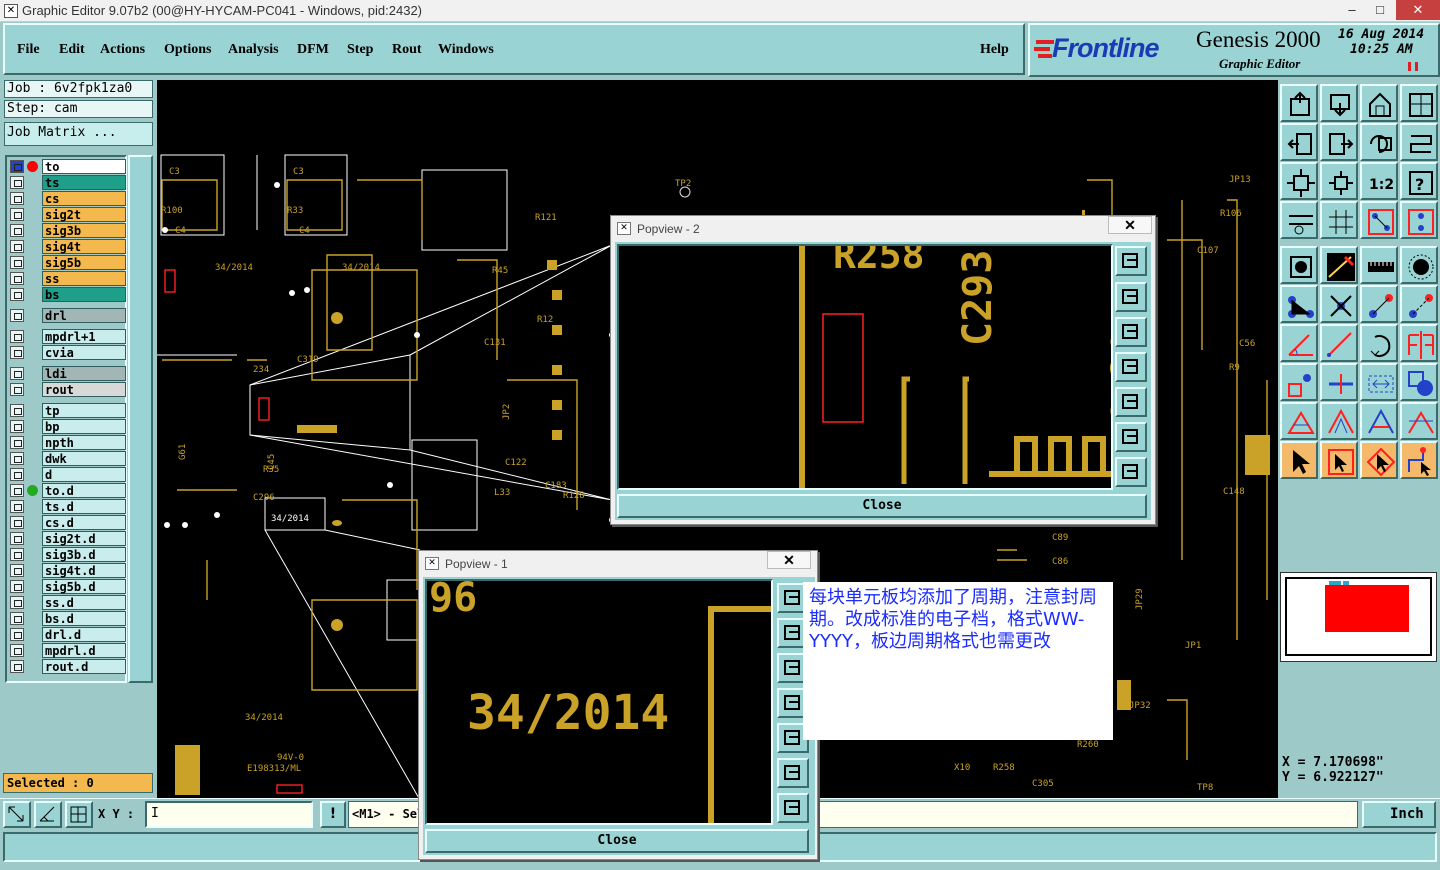 The height and width of the screenshot is (870, 1440). Describe the element at coordinates (17, 814) in the screenshot. I see `zoom-fit-button` at that location.